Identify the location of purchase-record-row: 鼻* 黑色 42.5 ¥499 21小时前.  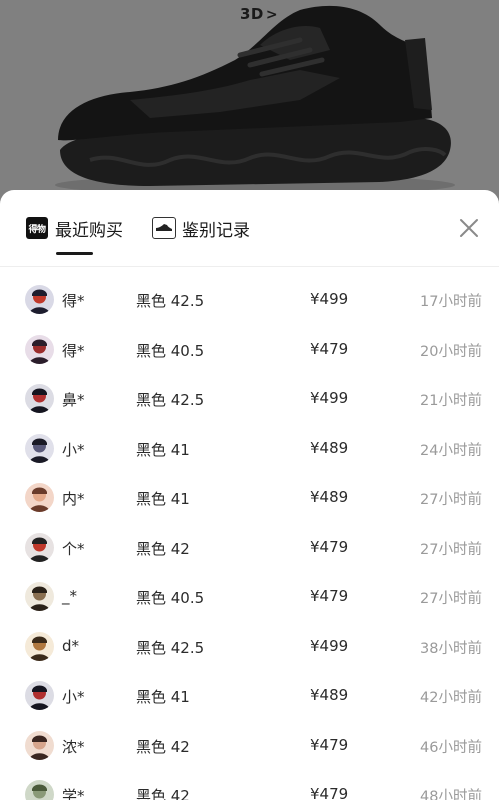
(249, 400).